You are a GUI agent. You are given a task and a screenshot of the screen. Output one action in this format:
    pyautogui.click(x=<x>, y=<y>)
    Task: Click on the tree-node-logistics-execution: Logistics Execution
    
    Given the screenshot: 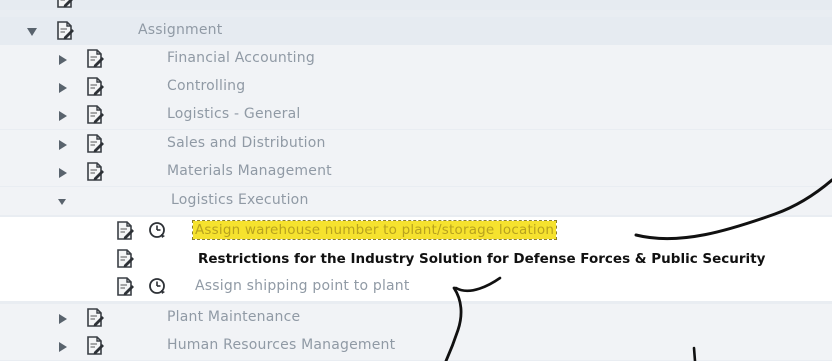 What is the action you would take?
    pyautogui.click(x=416, y=201)
    